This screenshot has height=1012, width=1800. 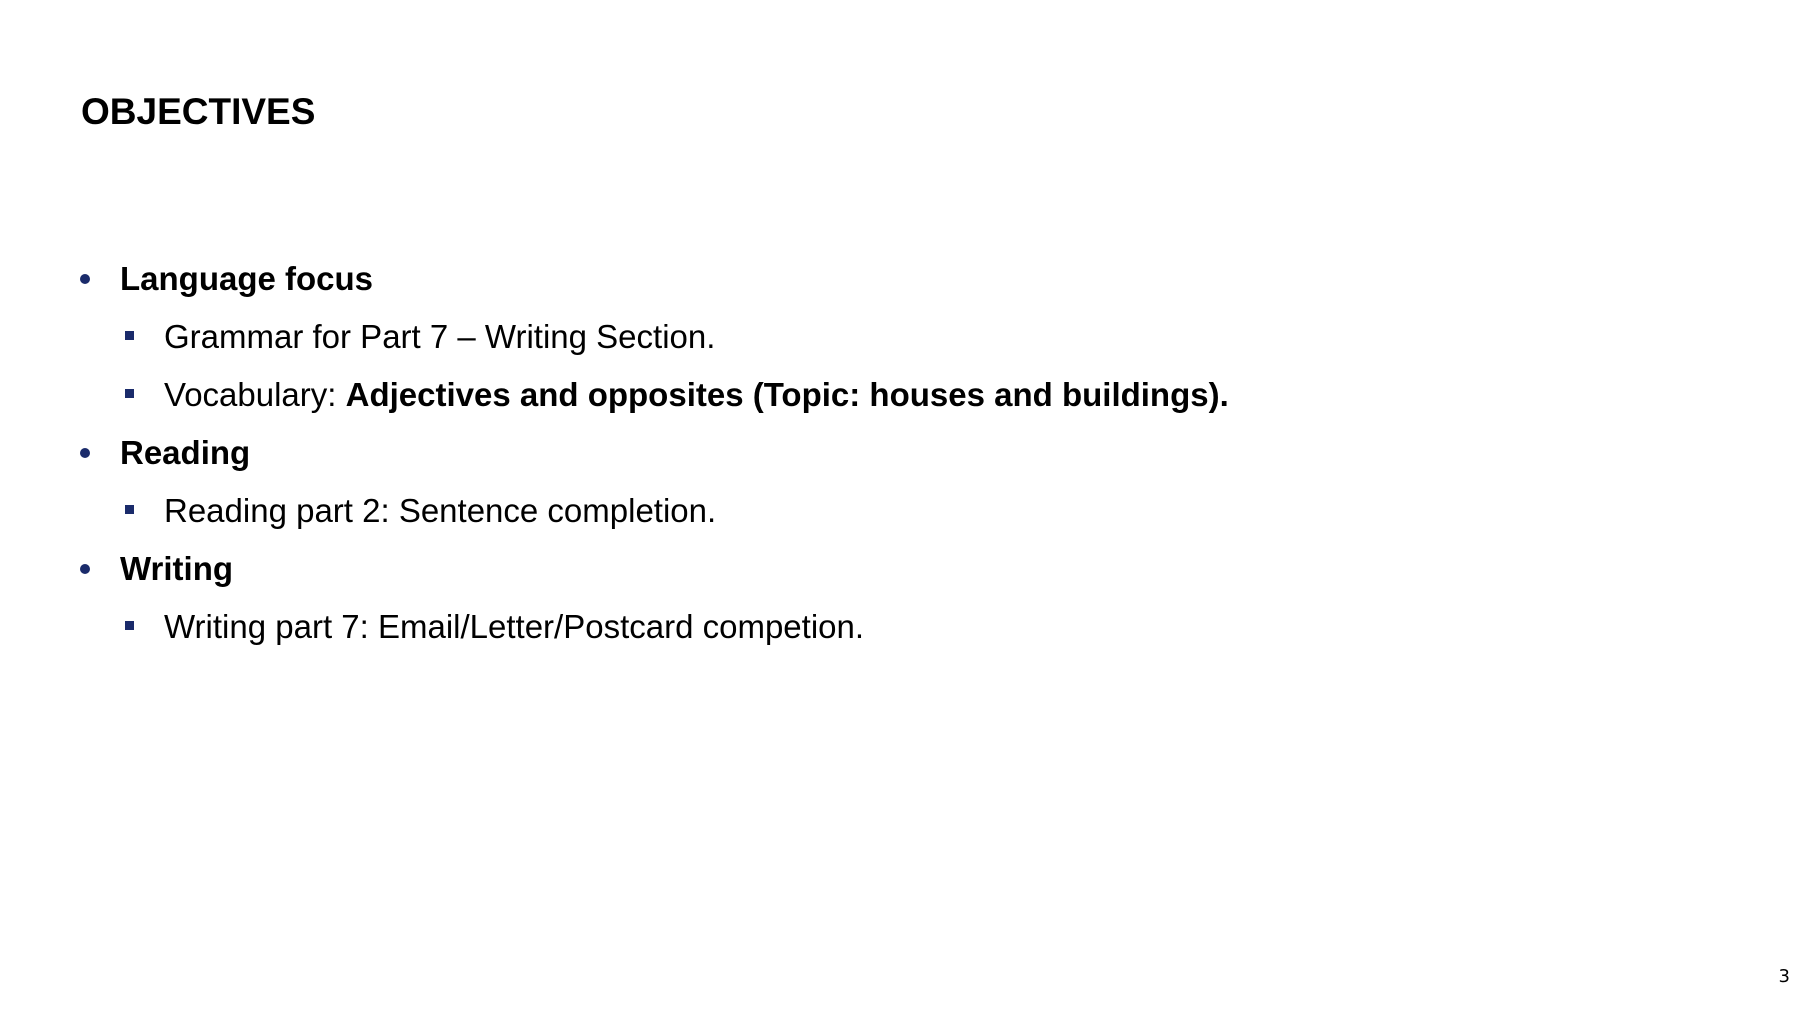 What do you see at coordinates (247, 278) in the screenshot?
I see `bullet-label: Language focus` at bounding box center [247, 278].